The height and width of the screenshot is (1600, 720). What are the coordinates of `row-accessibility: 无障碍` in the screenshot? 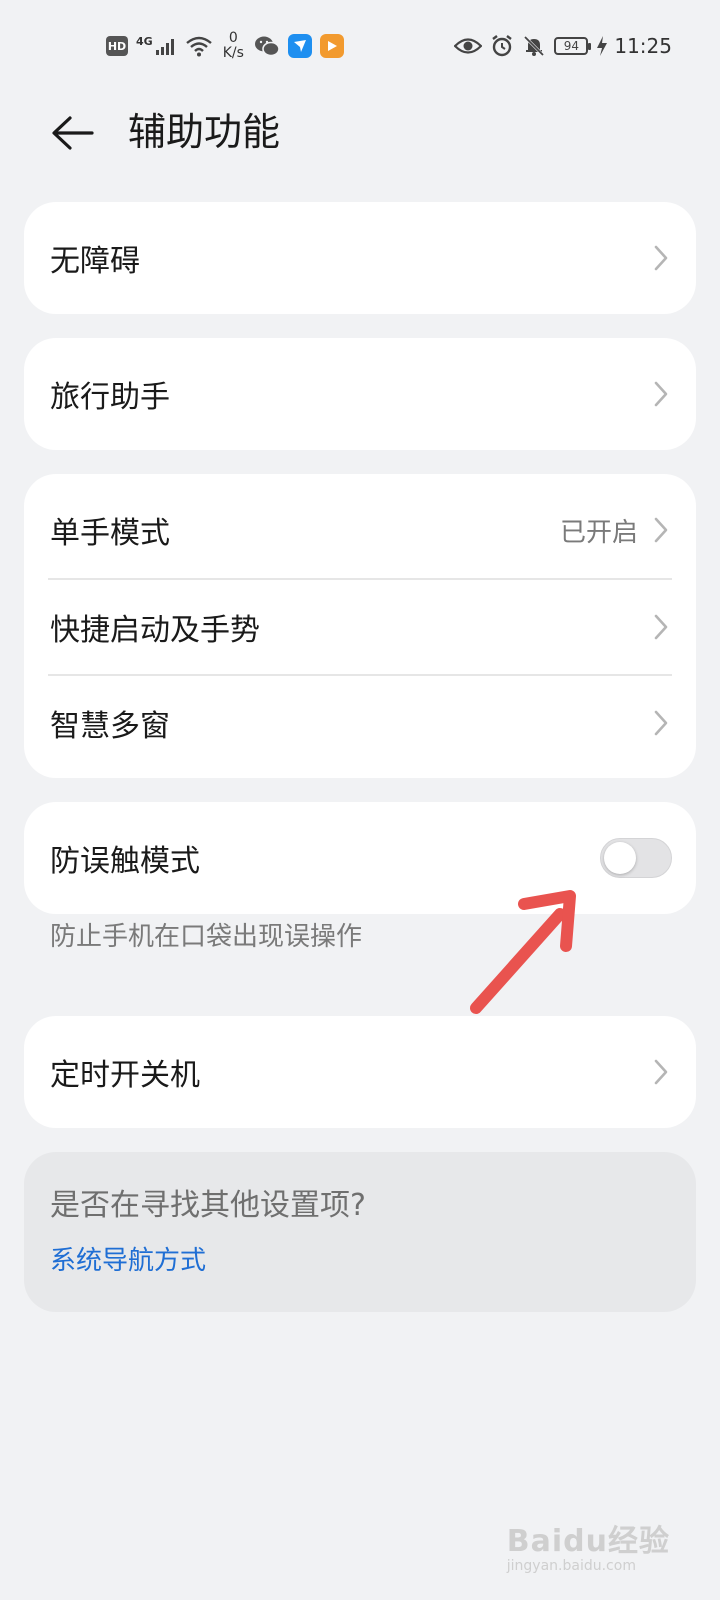 It's located at (360, 258).